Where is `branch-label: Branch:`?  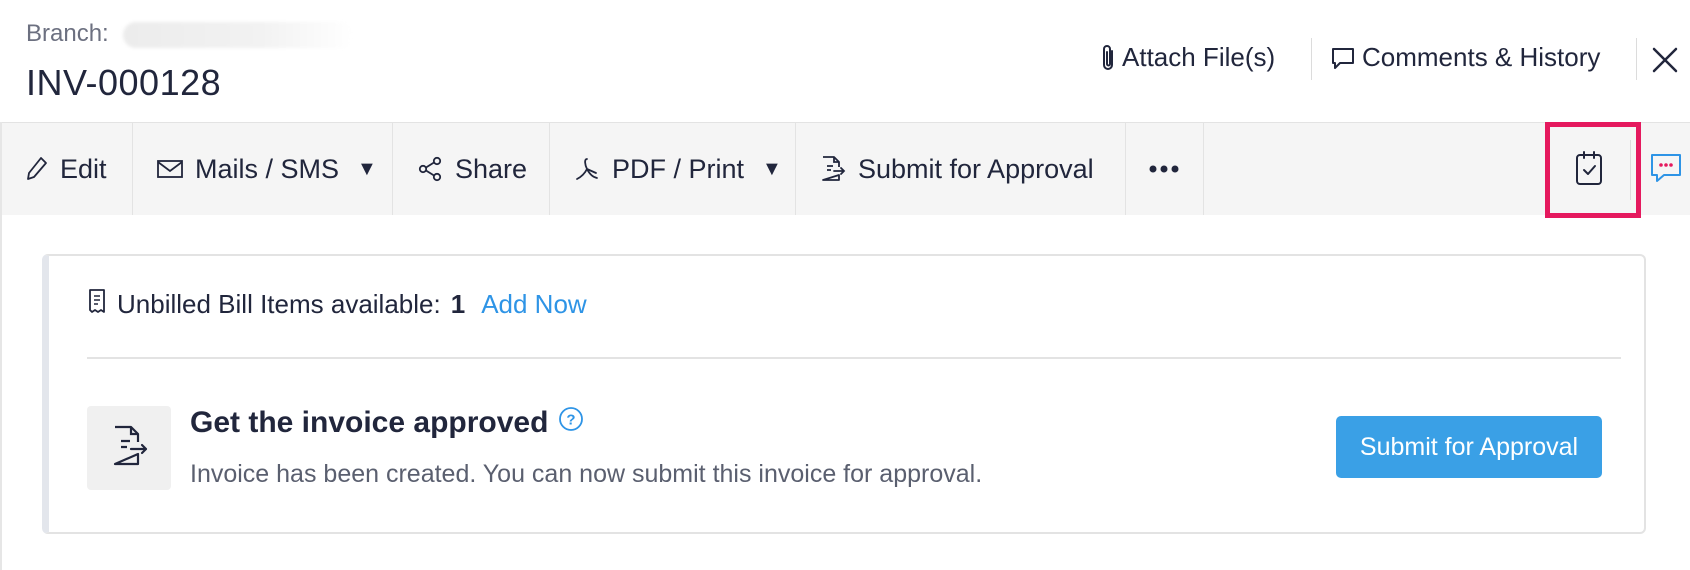
branch-label: Branch: is located at coordinates (67, 33).